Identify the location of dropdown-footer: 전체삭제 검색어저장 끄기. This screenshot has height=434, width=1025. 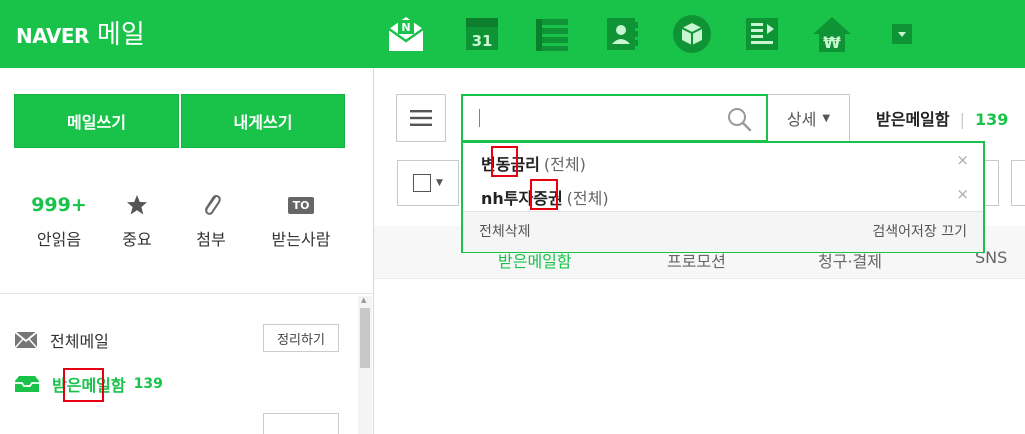
(723, 231).